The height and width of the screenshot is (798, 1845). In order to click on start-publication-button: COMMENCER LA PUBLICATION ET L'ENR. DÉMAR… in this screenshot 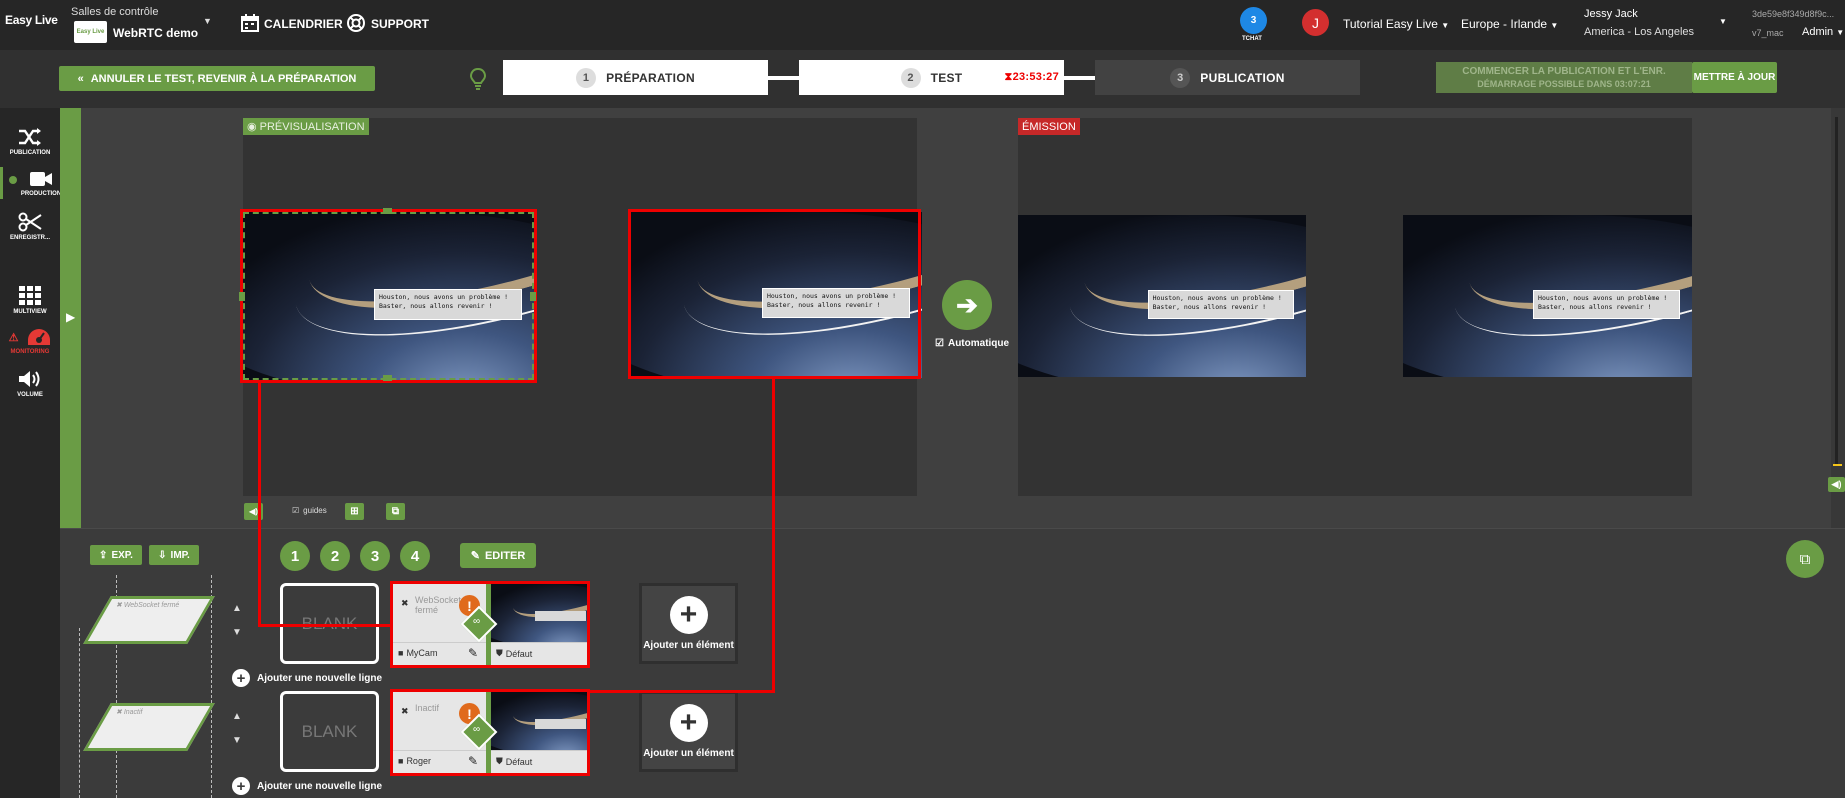, I will do `click(1564, 77)`.